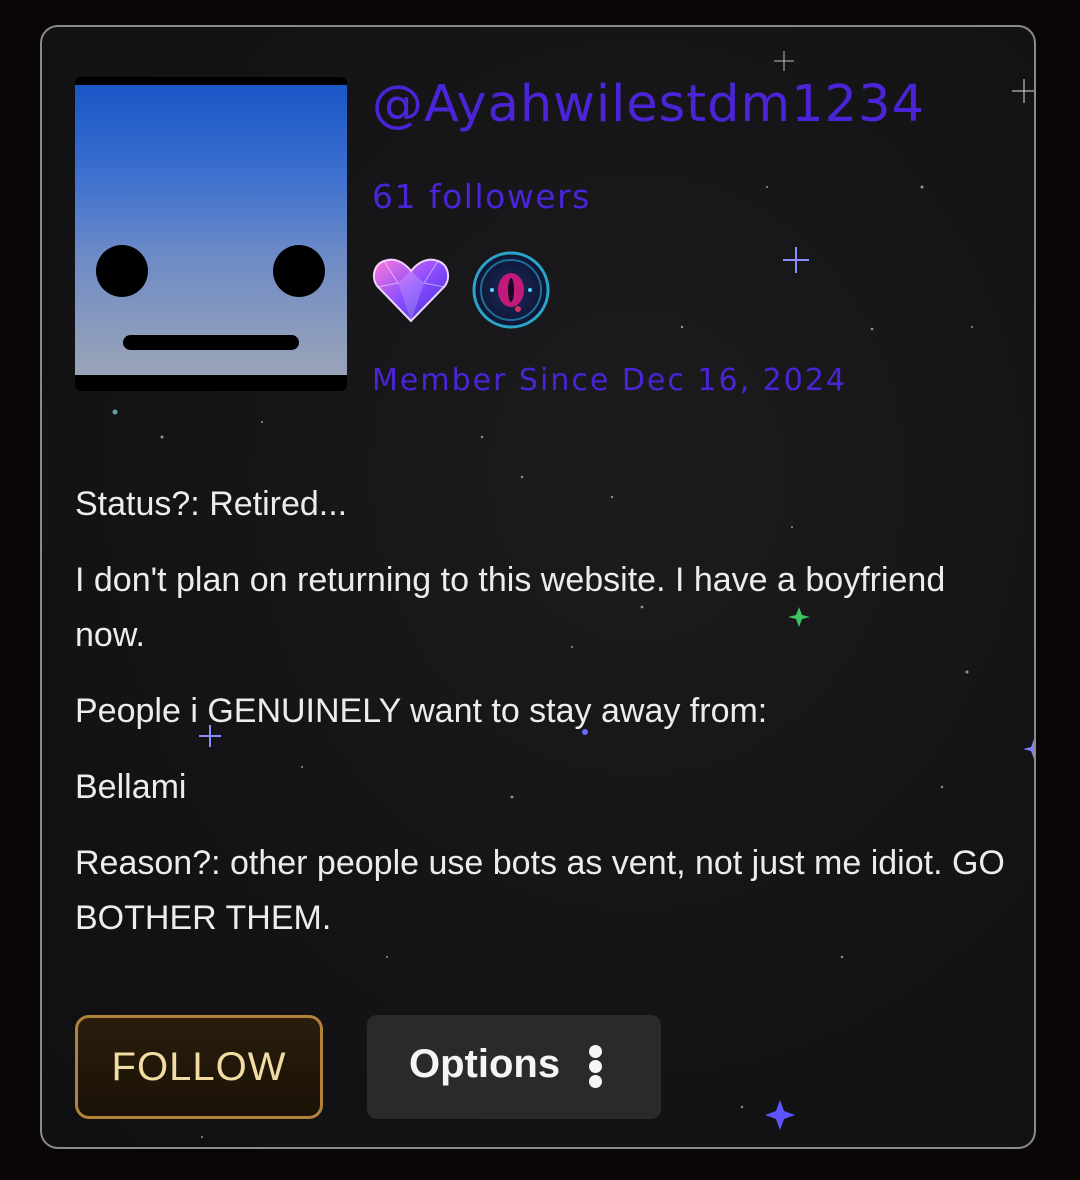  What do you see at coordinates (481, 196) in the screenshot?
I see `followers-count: 61 followers` at bounding box center [481, 196].